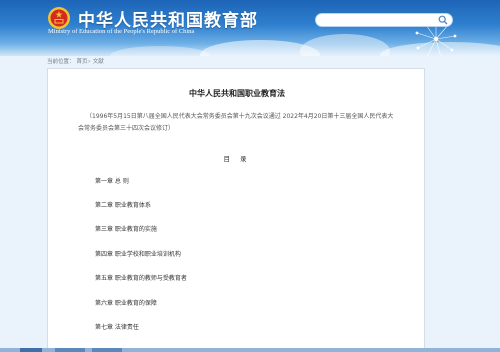 The height and width of the screenshot is (352, 500). Describe the element at coordinates (141, 278) in the screenshot. I see `toc-item: 第五章 职业教育的教师与受教育者` at that location.